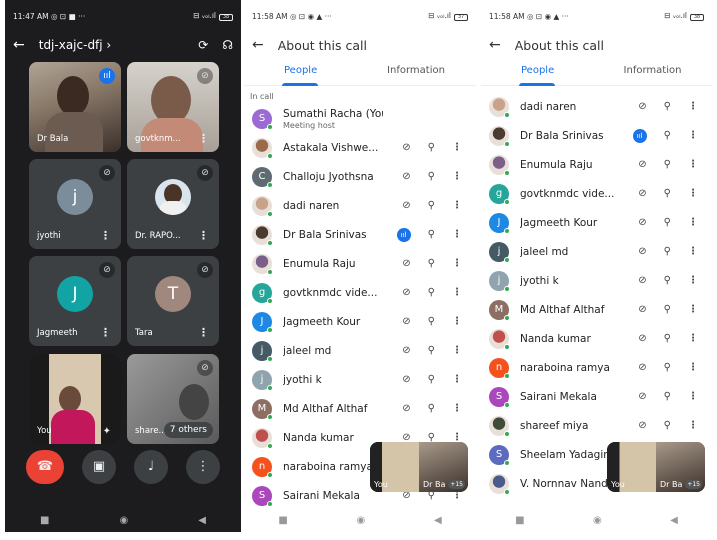  Describe the element at coordinates (596, 106) in the screenshot. I see `participant-row: dadi naren ⊘ ⚲ ⋮` at that location.